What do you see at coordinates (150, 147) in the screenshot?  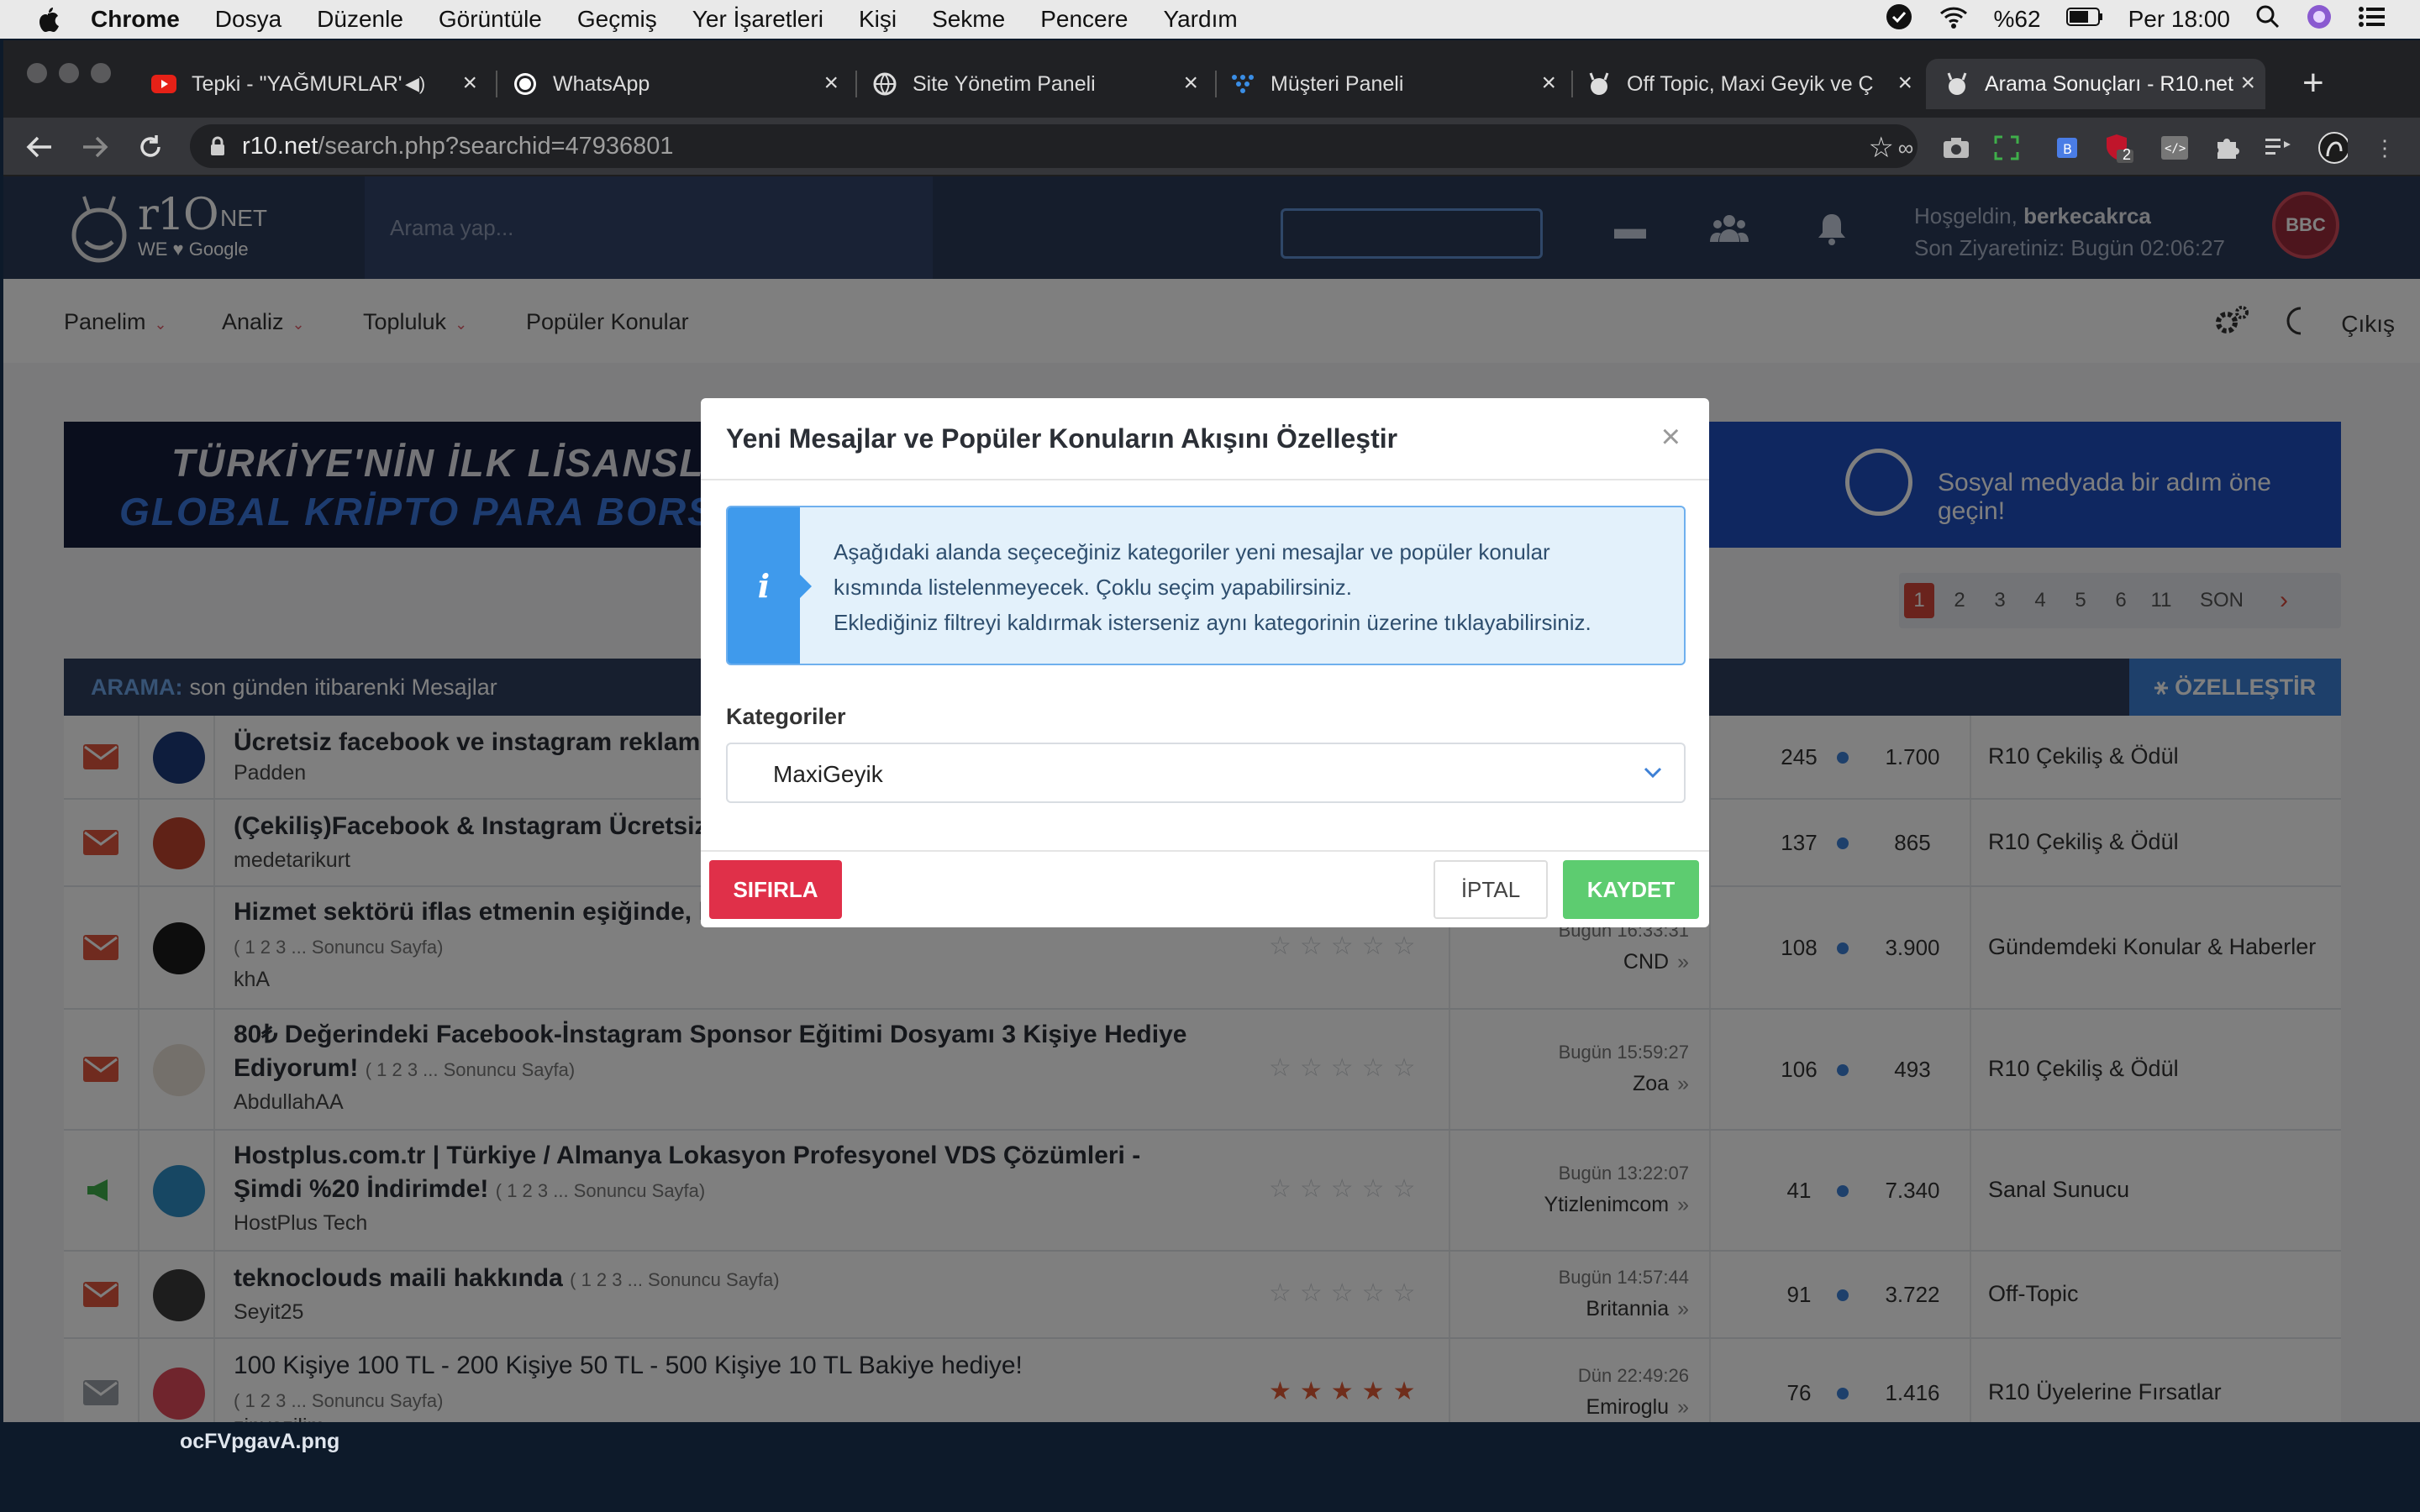 I see `reload-icon` at bounding box center [150, 147].